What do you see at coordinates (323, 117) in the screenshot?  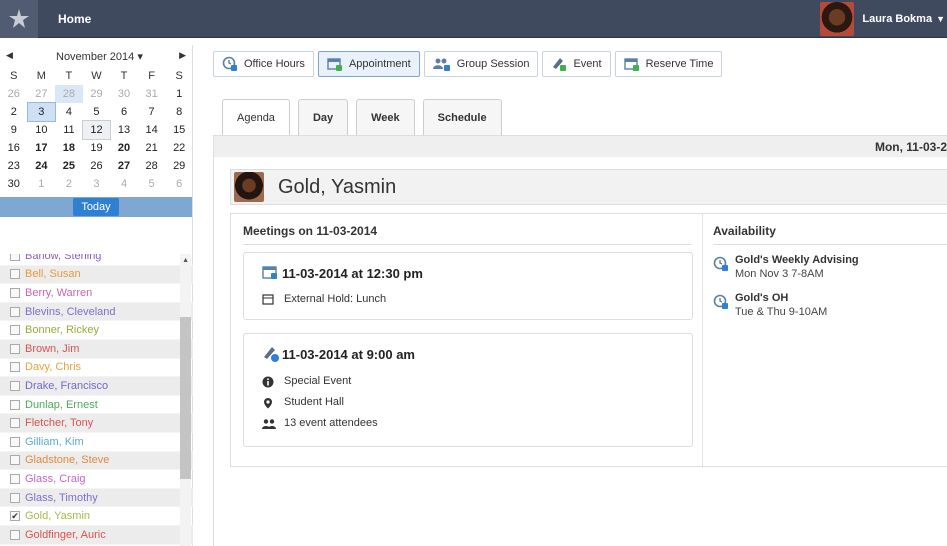 I see `tab-day: Day` at bounding box center [323, 117].